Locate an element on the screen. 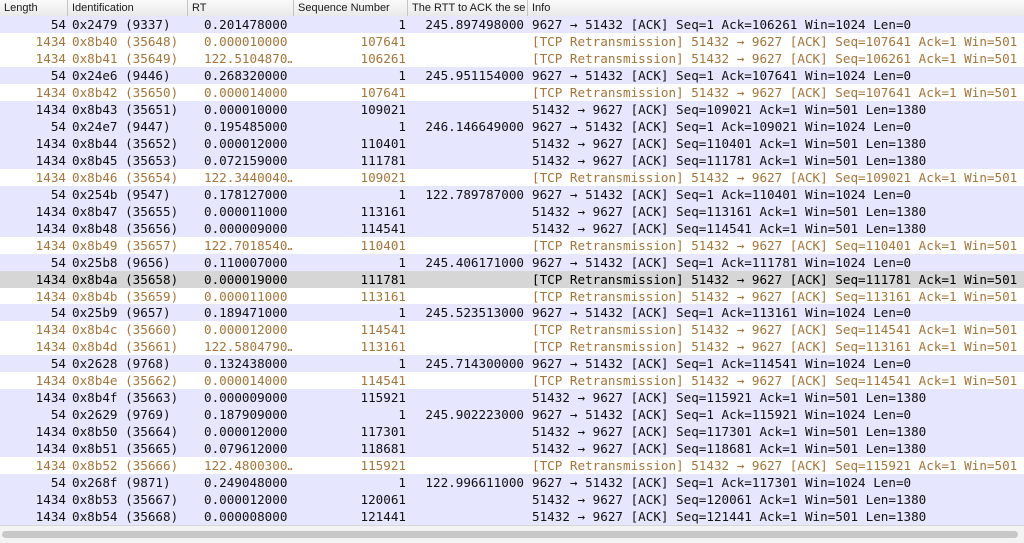 This screenshot has width=1024, height=543. packet-rt: 0.189471000 is located at coordinates (246, 313).